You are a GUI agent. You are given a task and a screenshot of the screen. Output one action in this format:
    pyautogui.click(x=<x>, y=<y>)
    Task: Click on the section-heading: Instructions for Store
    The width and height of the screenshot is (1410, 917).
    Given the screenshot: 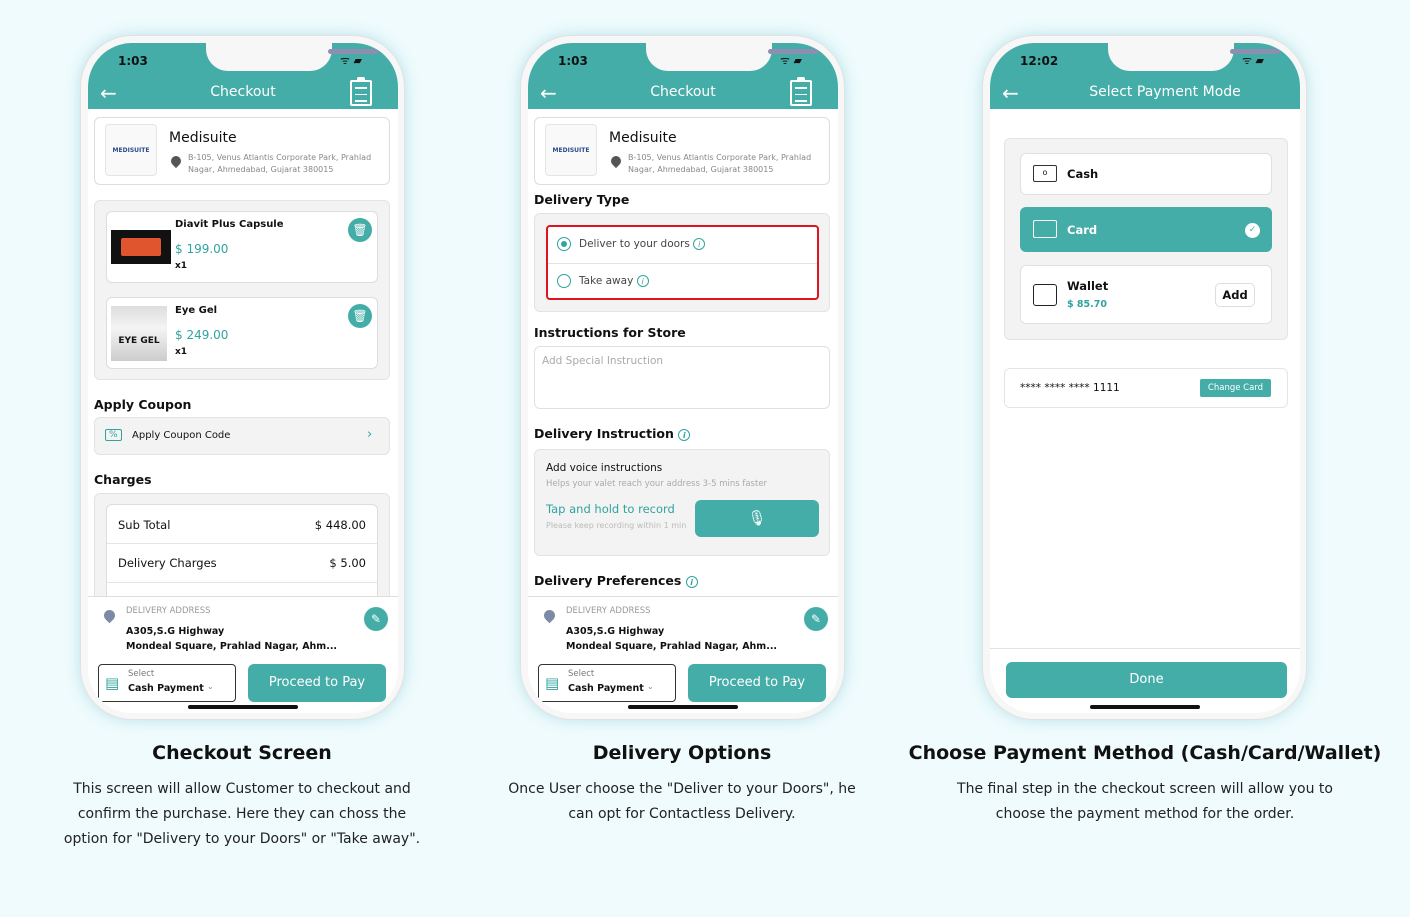 What is the action you would take?
    pyautogui.click(x=610, y=332)
    